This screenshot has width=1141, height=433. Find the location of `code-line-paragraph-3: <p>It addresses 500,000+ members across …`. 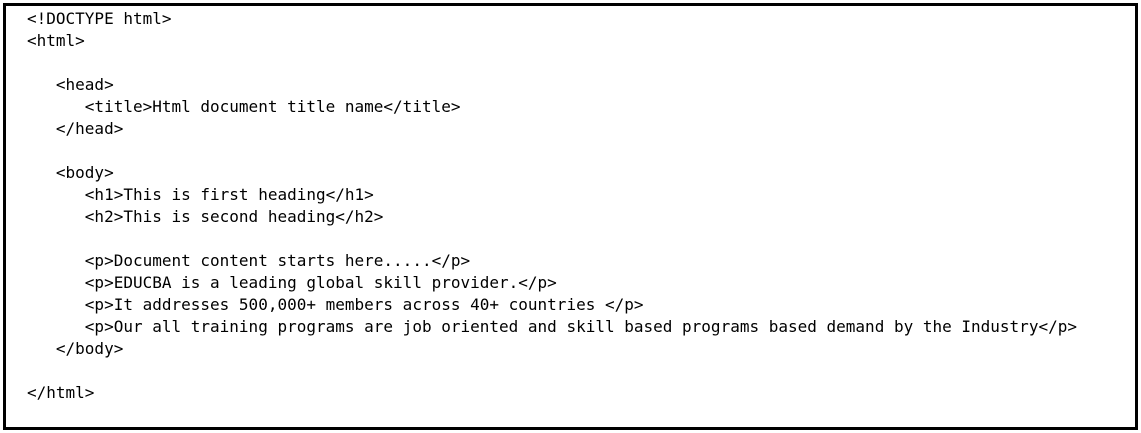

code-line-paragraph-3: <p>It addresses 500,000+ members across … is located at coordinates (335, 304).